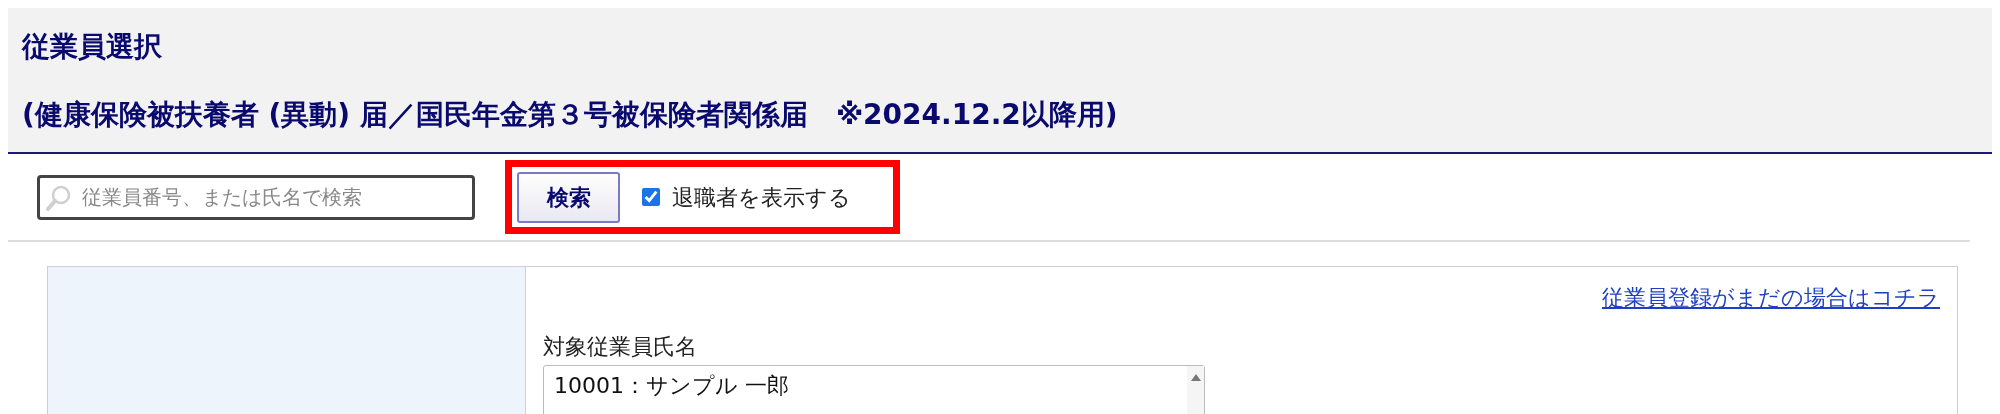 The width and height of the screenshot is (2000, 414). I want to click on search-field: 従業員番号、または氏名で検索, so click(256, 197).